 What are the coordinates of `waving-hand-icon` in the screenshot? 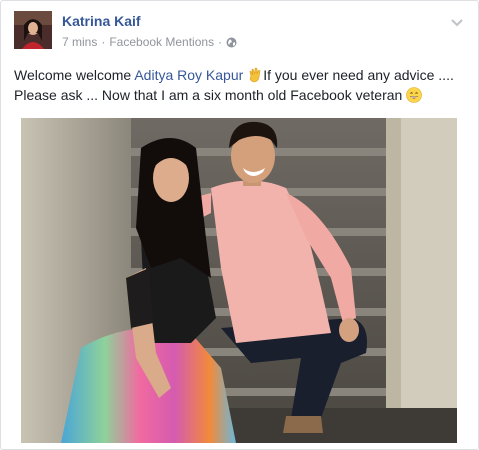 It's located at (255, 75).